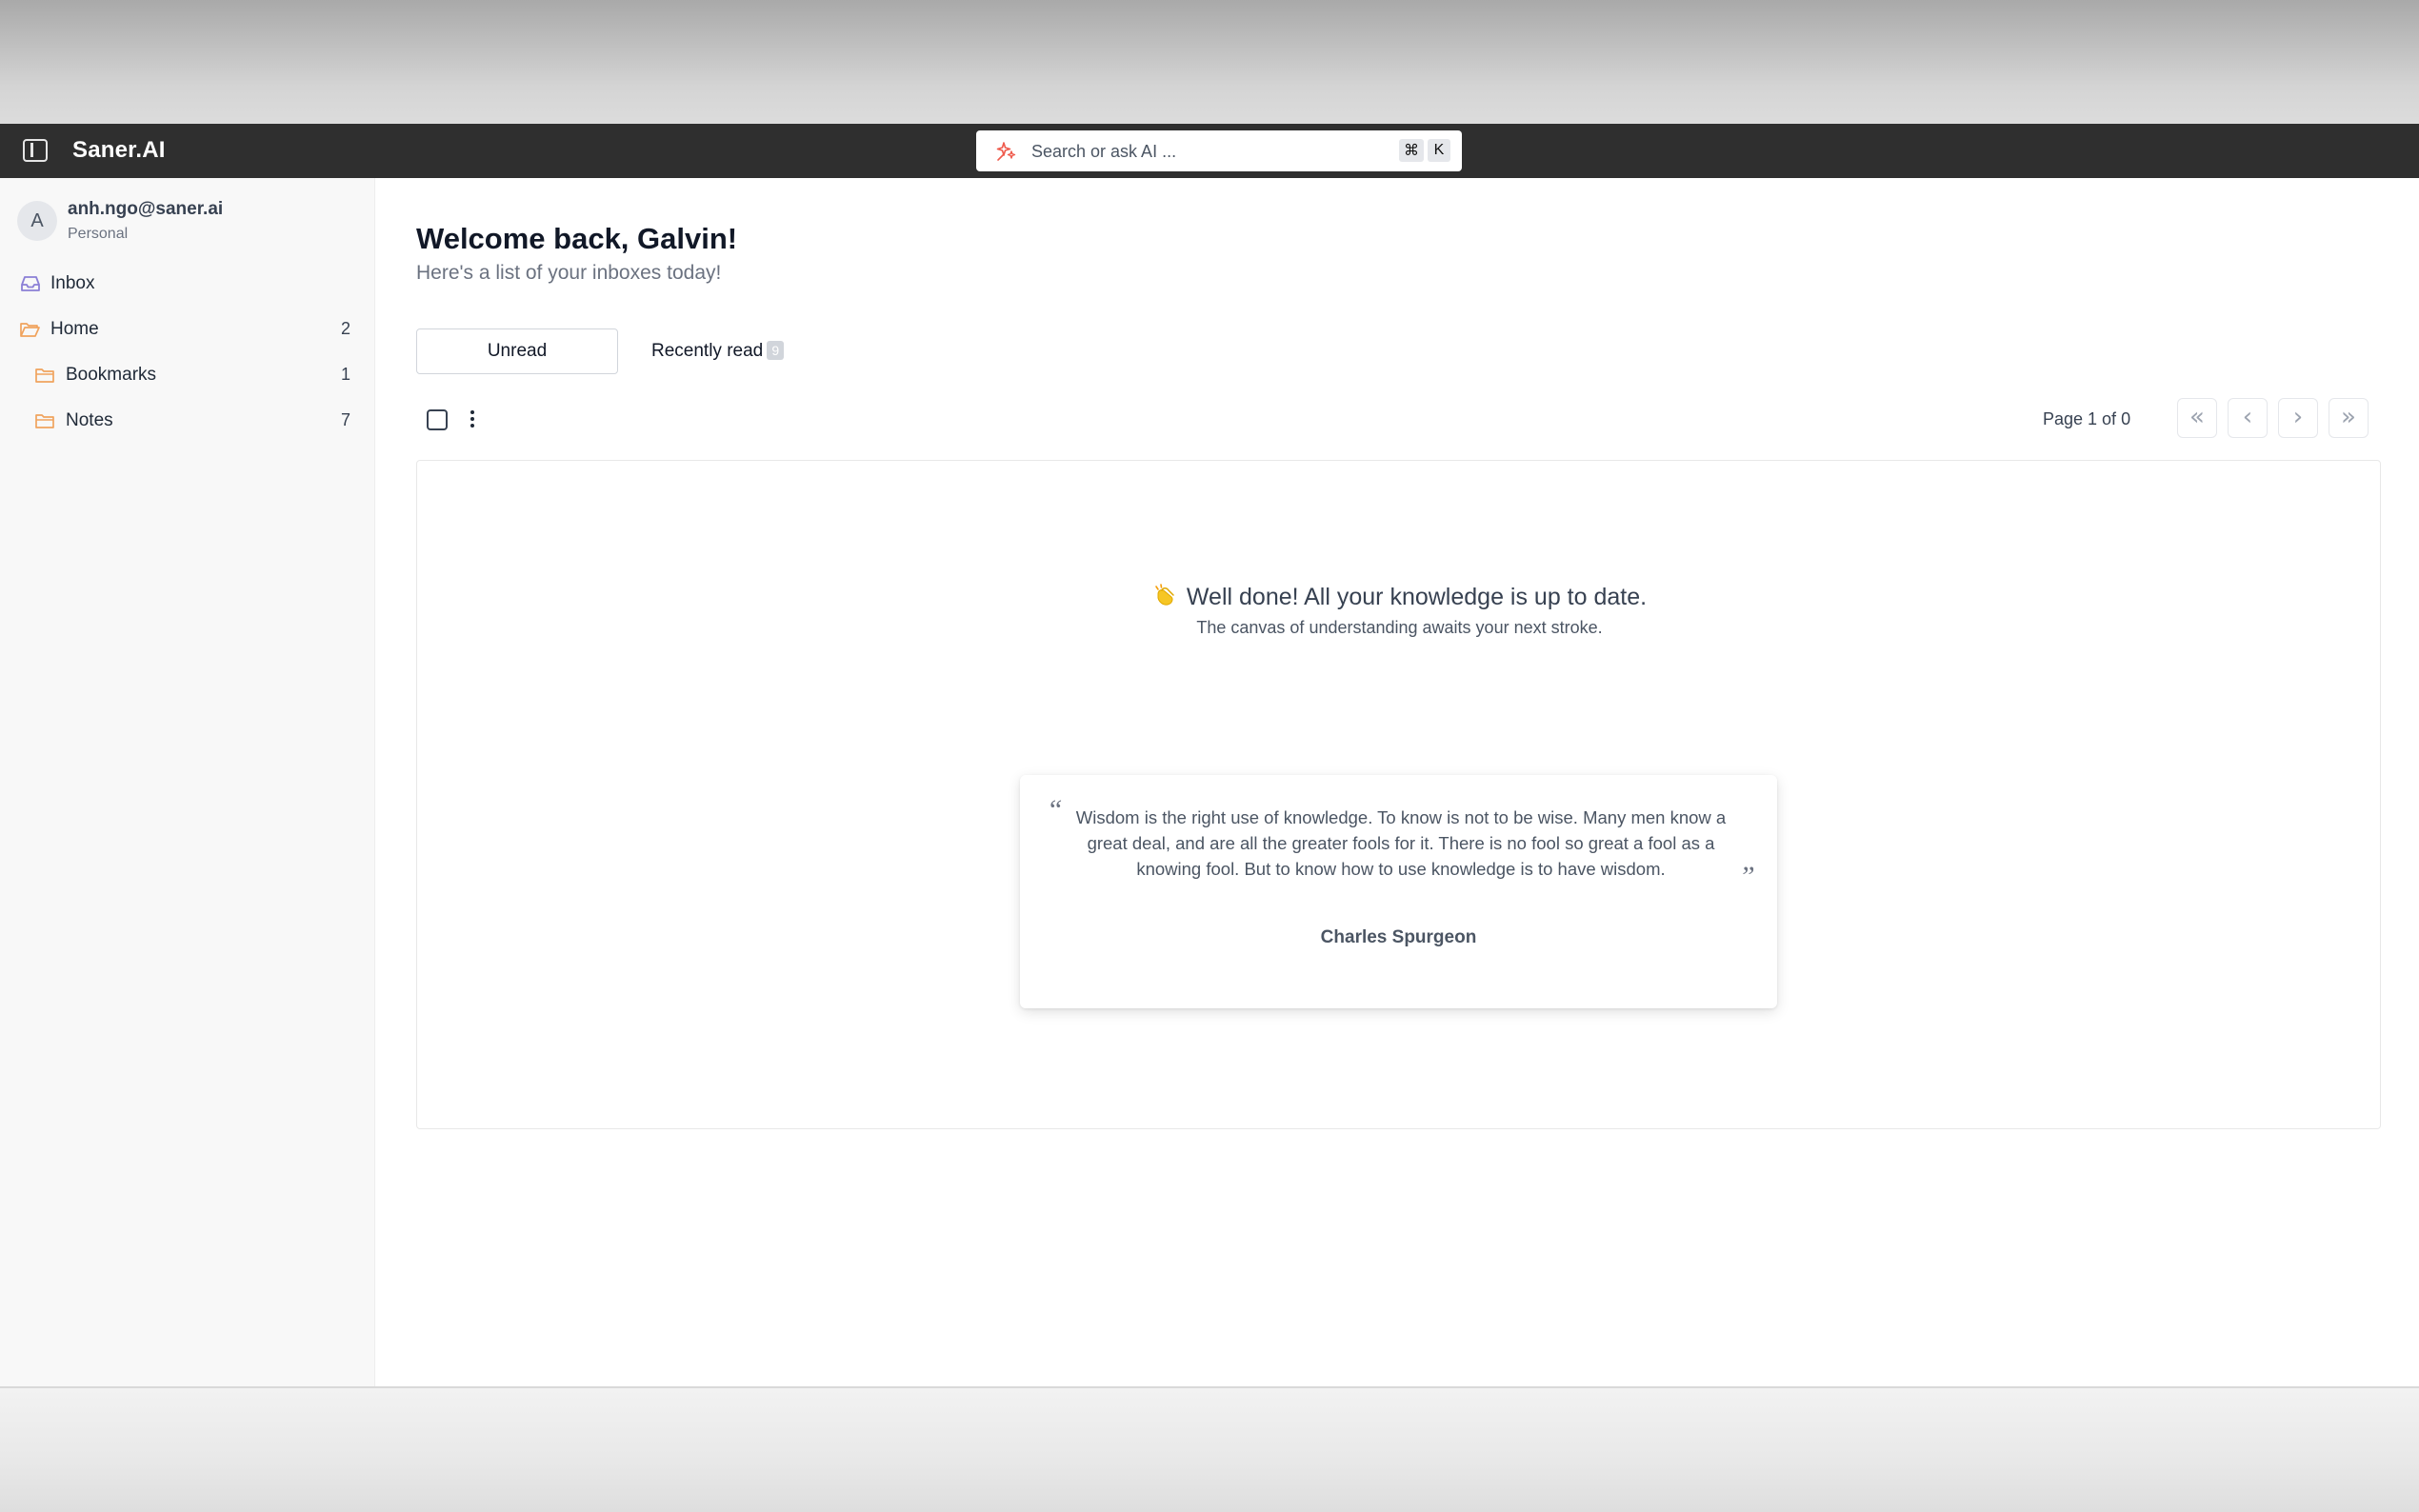 The image size is (2419, 1512). Describe the element at coordinates (187, 329) in the screenshot. I see `sidebar-item-home: Home 2` at that location.